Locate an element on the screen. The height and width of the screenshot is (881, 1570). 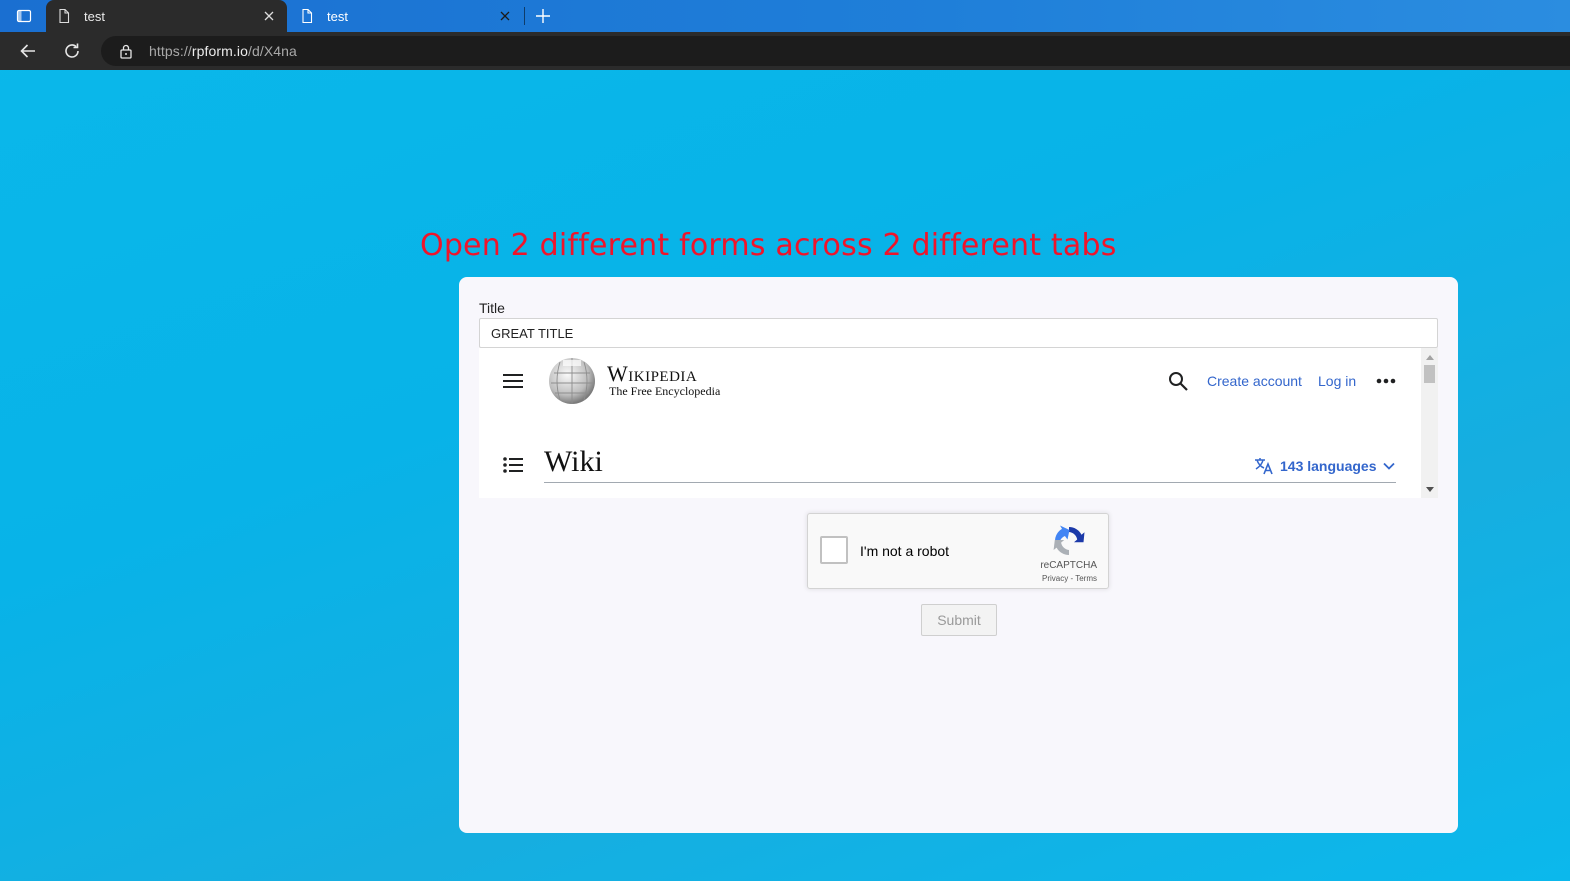
browser-toolbar: https://rpform.io/d/X4na is located at coordinates (785, 51).